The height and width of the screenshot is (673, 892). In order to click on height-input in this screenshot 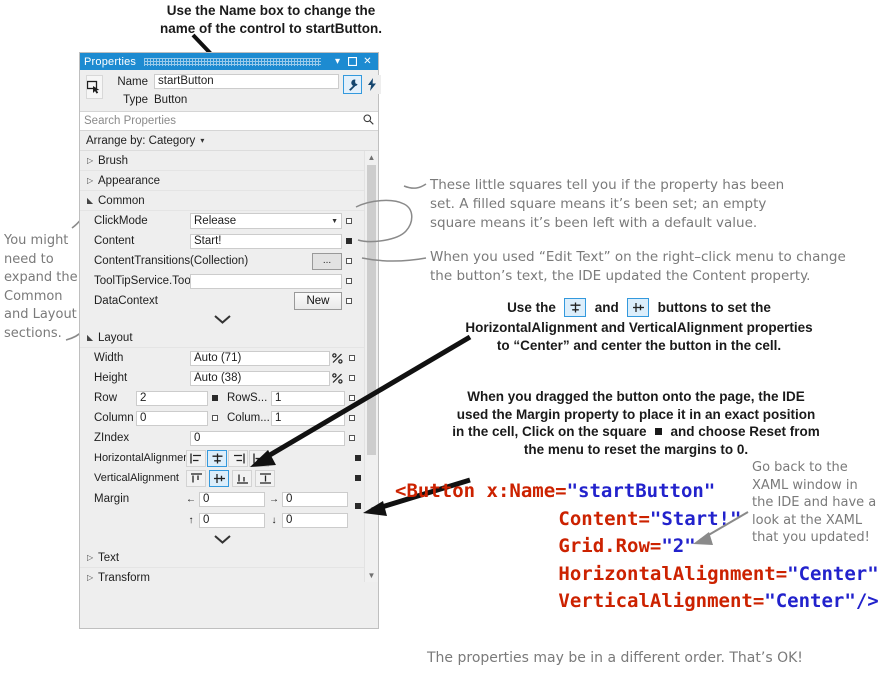, I will do `click(260, 378)`.